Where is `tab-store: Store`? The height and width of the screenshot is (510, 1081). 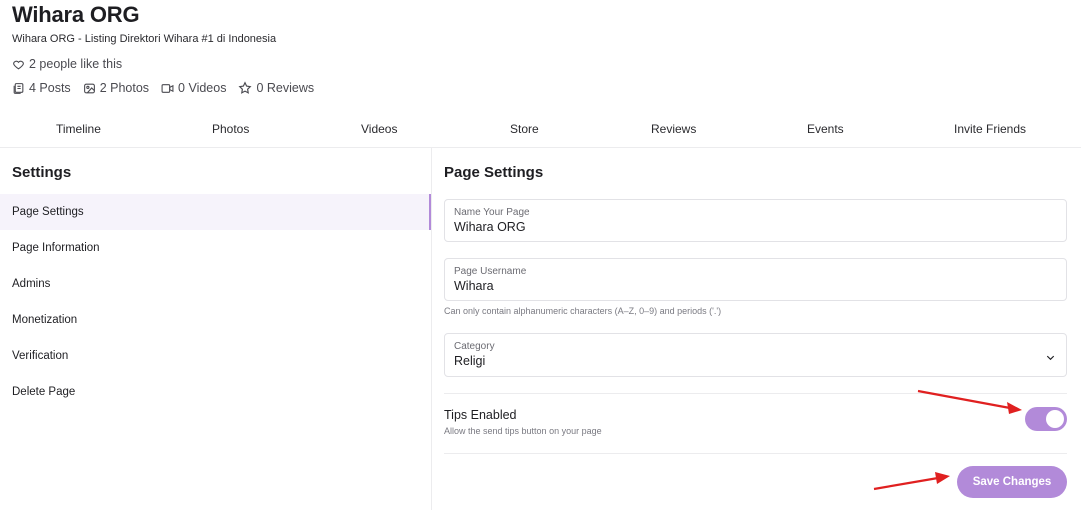 tab-store: Store is located at coordinates (524, 129).